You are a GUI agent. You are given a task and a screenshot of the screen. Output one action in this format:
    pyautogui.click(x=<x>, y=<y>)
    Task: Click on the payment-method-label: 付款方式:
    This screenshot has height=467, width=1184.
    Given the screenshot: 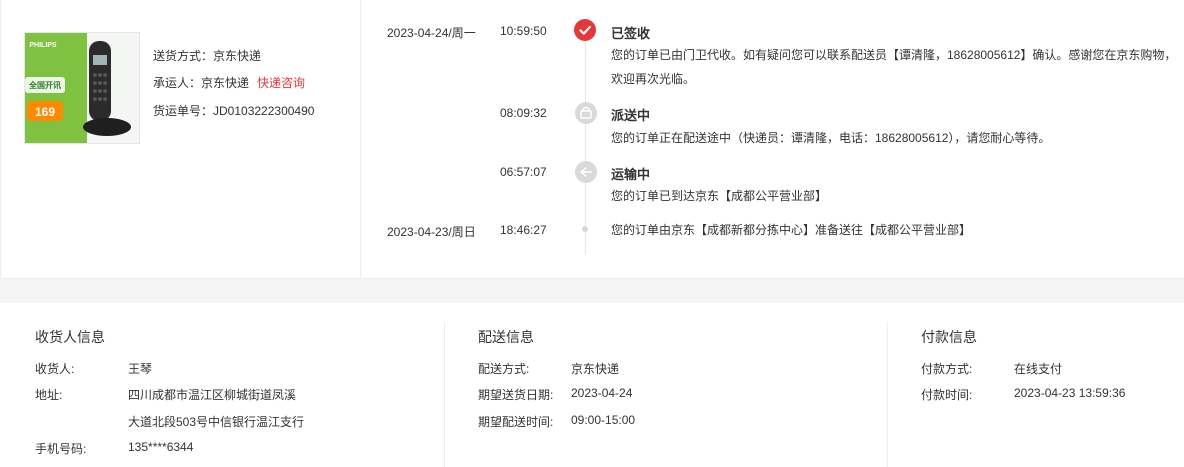 What is the action you would take?
    pyautogui.click(x=947, y=369)
    